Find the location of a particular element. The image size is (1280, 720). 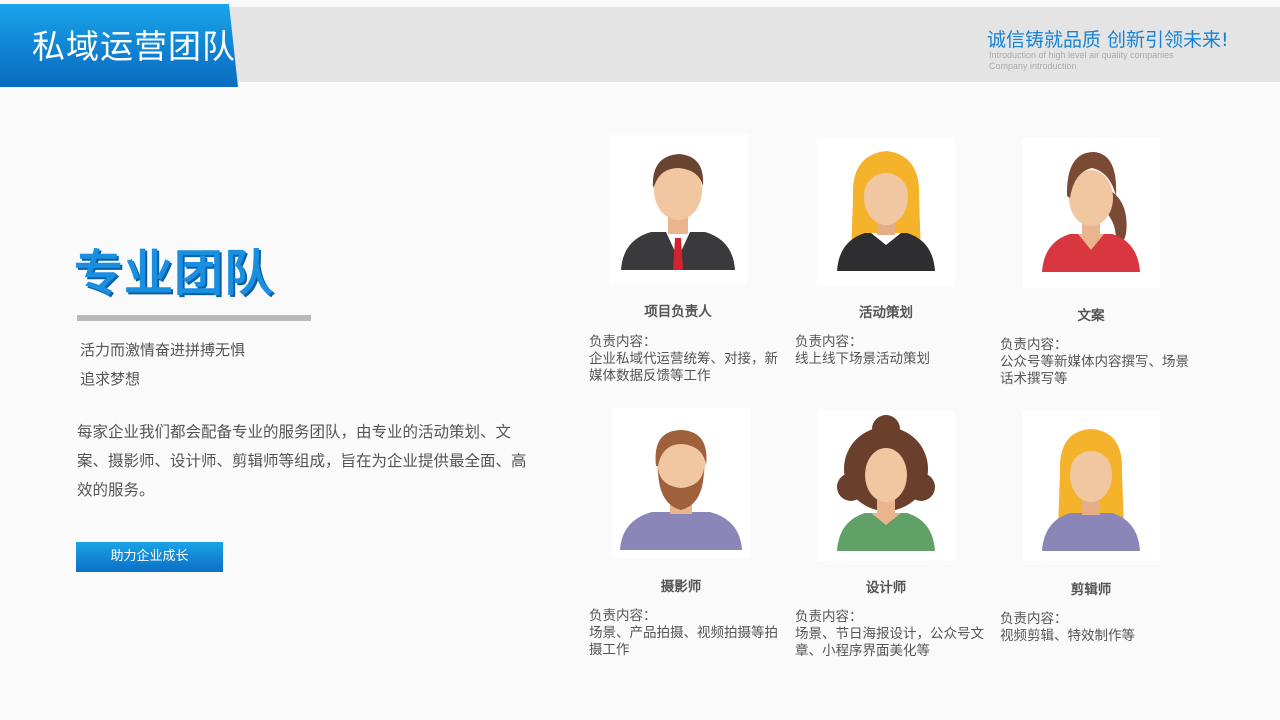

woman-ponytail-icon is located at coordinates (1091, 212).